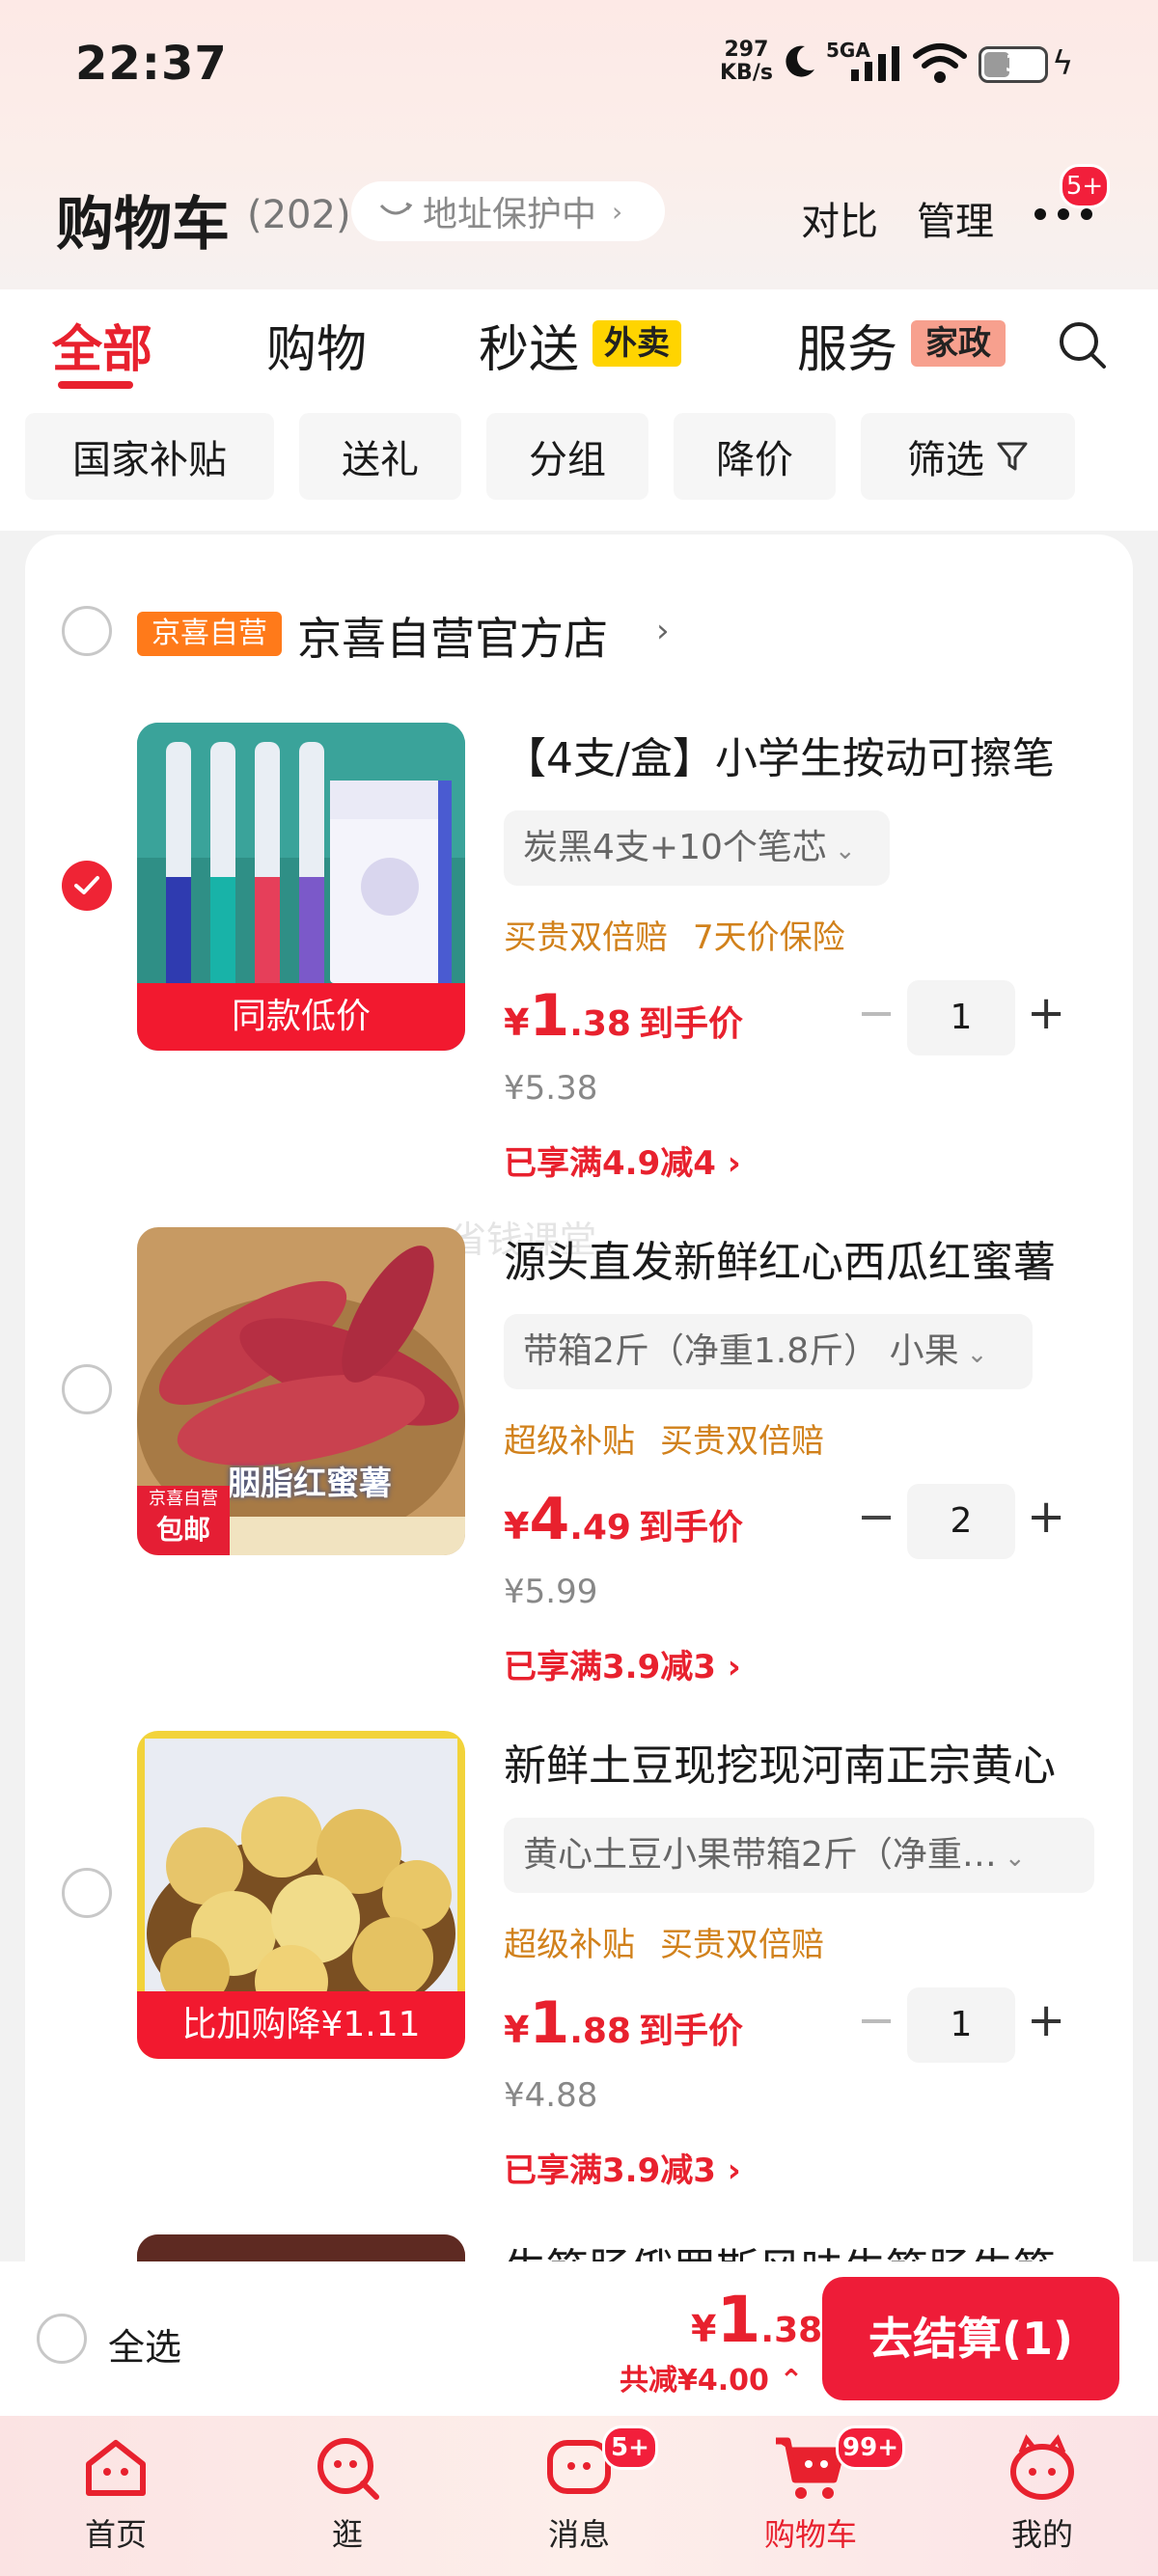 Image resolution: width=1158 pixels, height=2576 pixels. I want to click on original-price: ¥5.99, so click(551, 1592).